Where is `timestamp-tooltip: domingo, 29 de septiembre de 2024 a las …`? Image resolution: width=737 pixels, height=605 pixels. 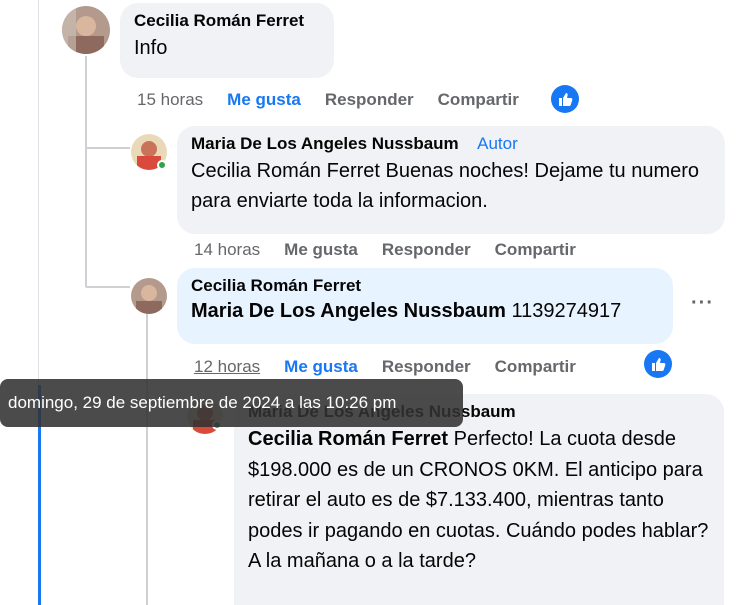 timestamp-tooltip: domingo, 29 de septiembre de 2024 a las … is located at coordinates (231, 403).